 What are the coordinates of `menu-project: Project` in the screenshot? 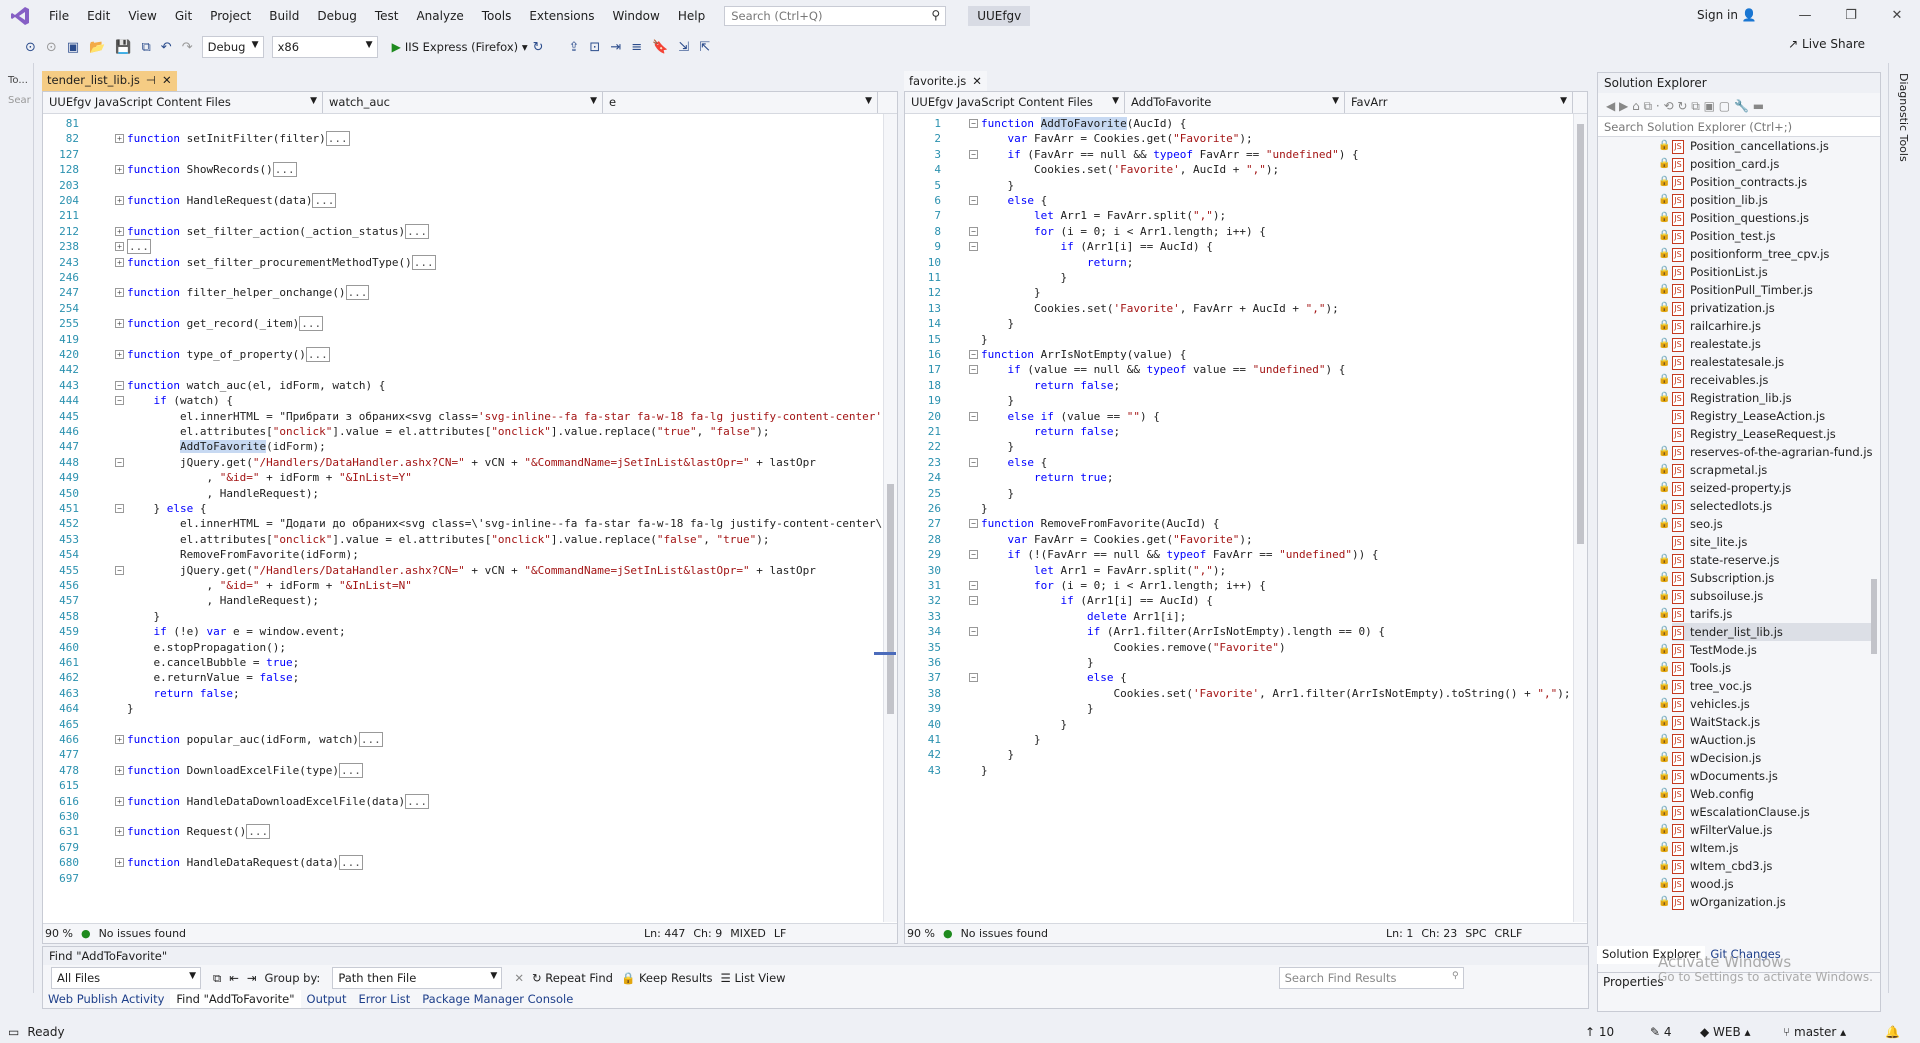 It's located at (230, 16).